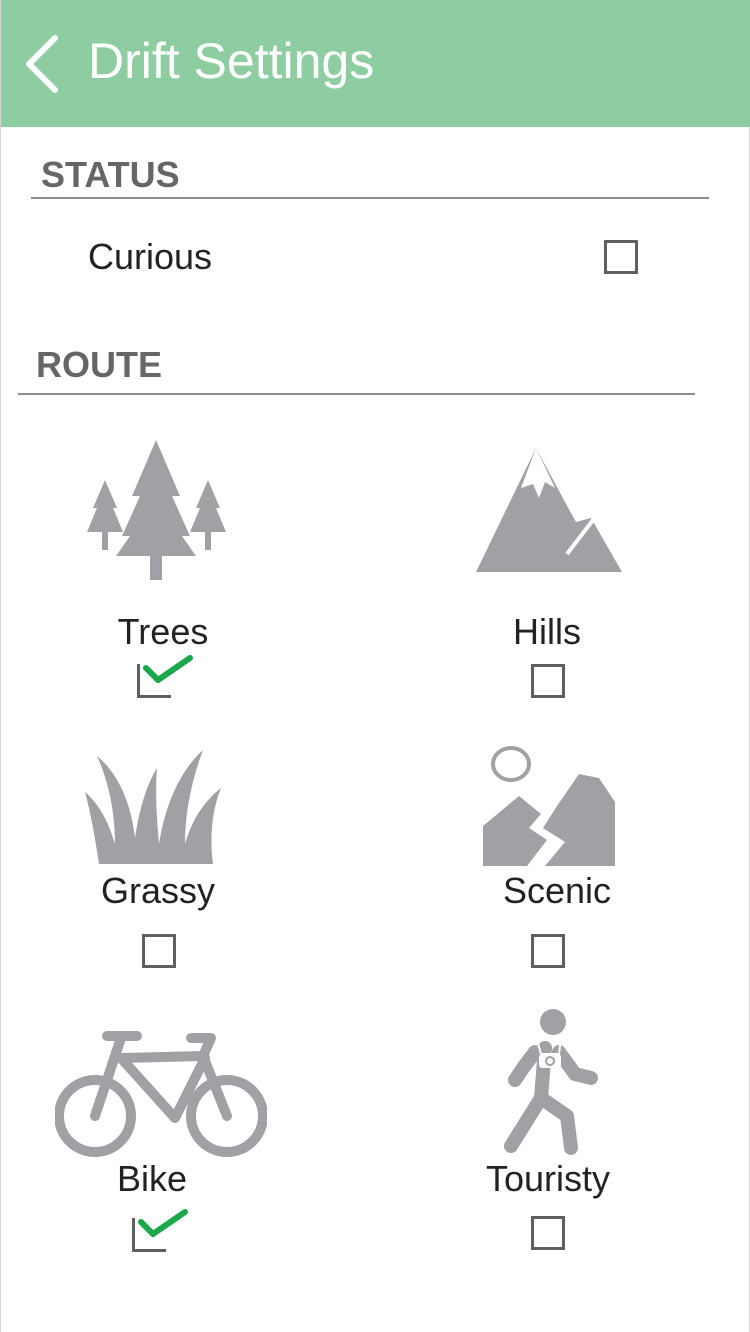  What do you see at coordinates (161, 1094) in the screenshot?
I see `bike-icon` at bounding box center [161, 1094].